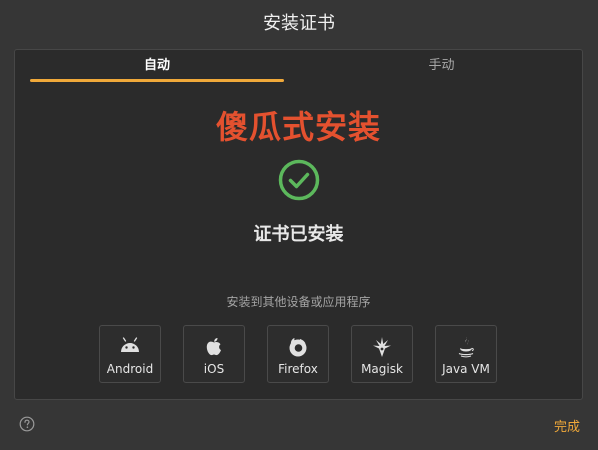  I want to click on platform-firefox-button: Firefox, so click(298, 354).